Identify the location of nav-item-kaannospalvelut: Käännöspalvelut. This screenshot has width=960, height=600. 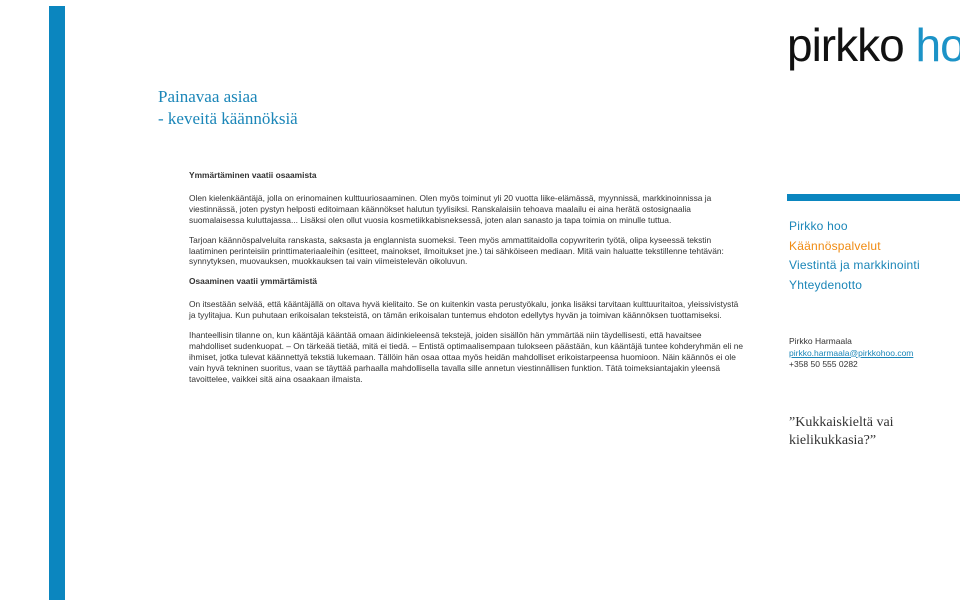
(854, 247).